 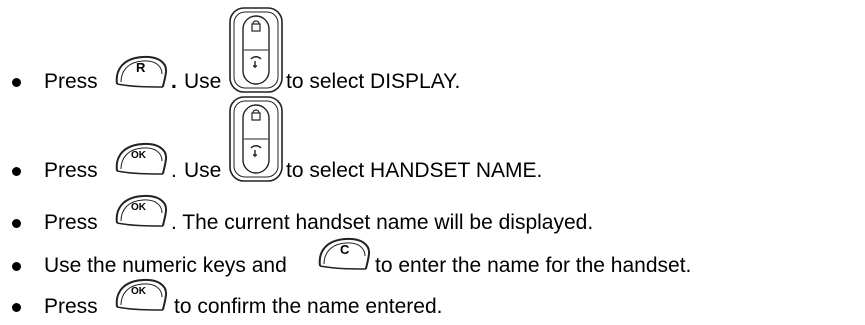 I want to click on step-2-action-text: to select HANDSET NAME., so click(x=414, y=170).